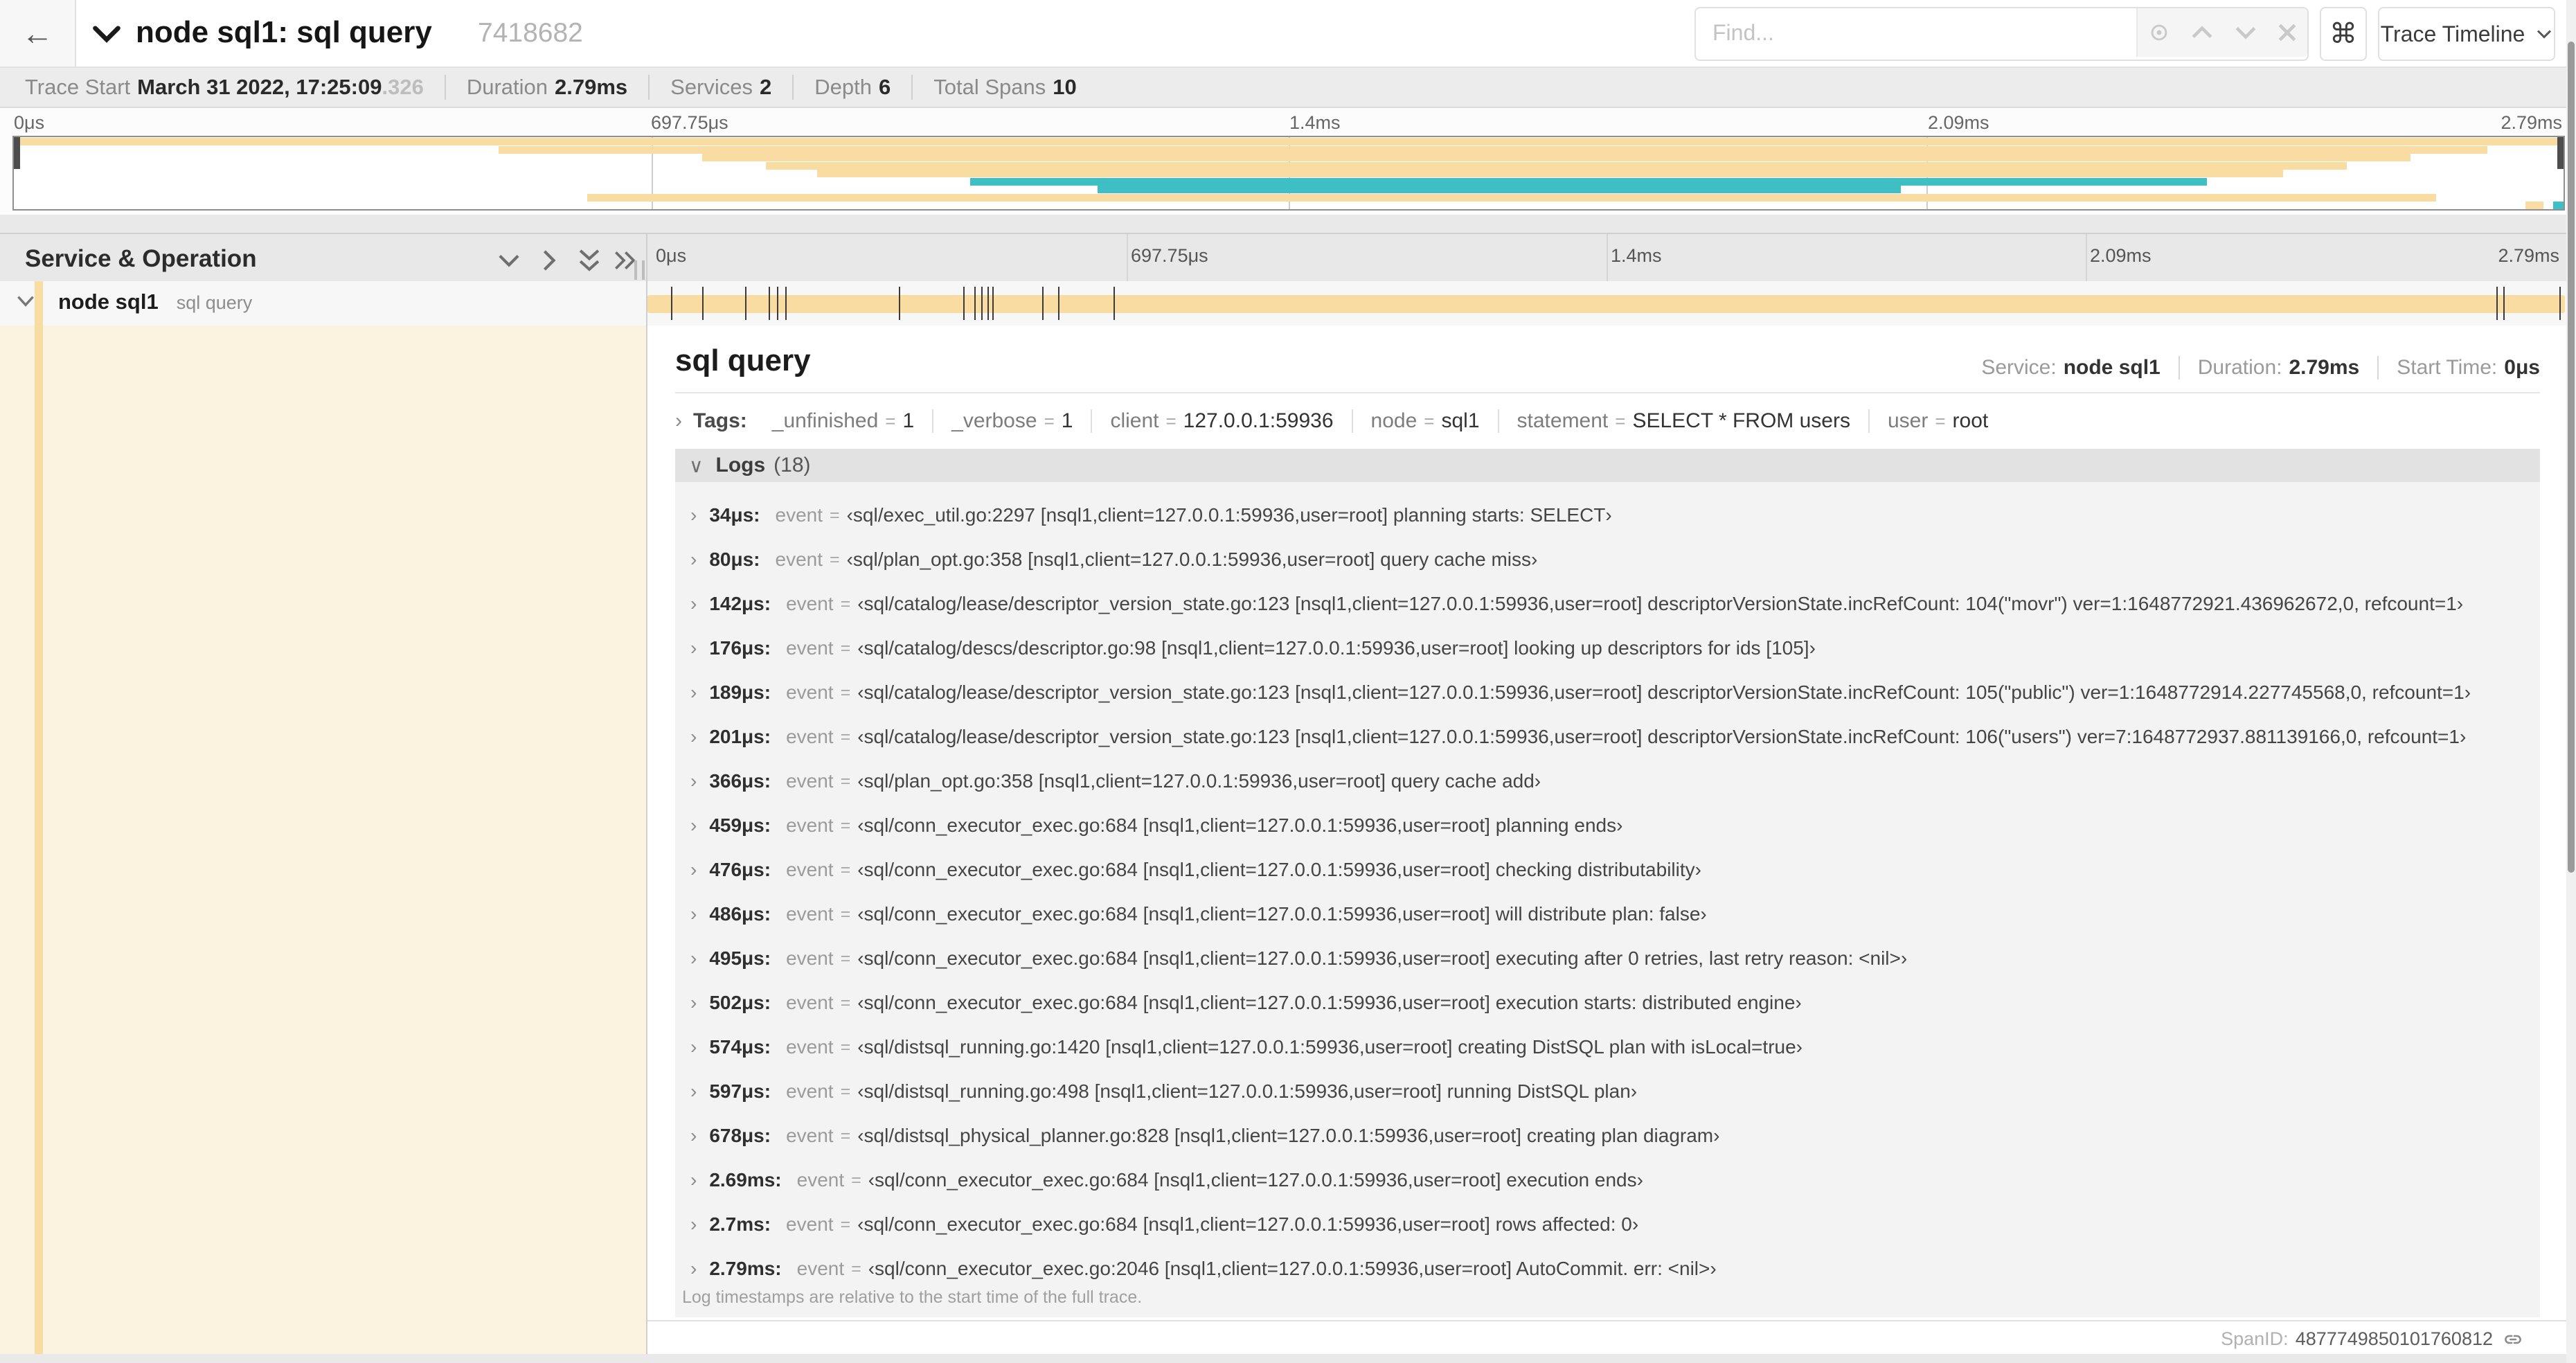  Describe the element at coordinates (740, 648) in the screenshot. I see `log-timestamp: 176μs:` at that location.